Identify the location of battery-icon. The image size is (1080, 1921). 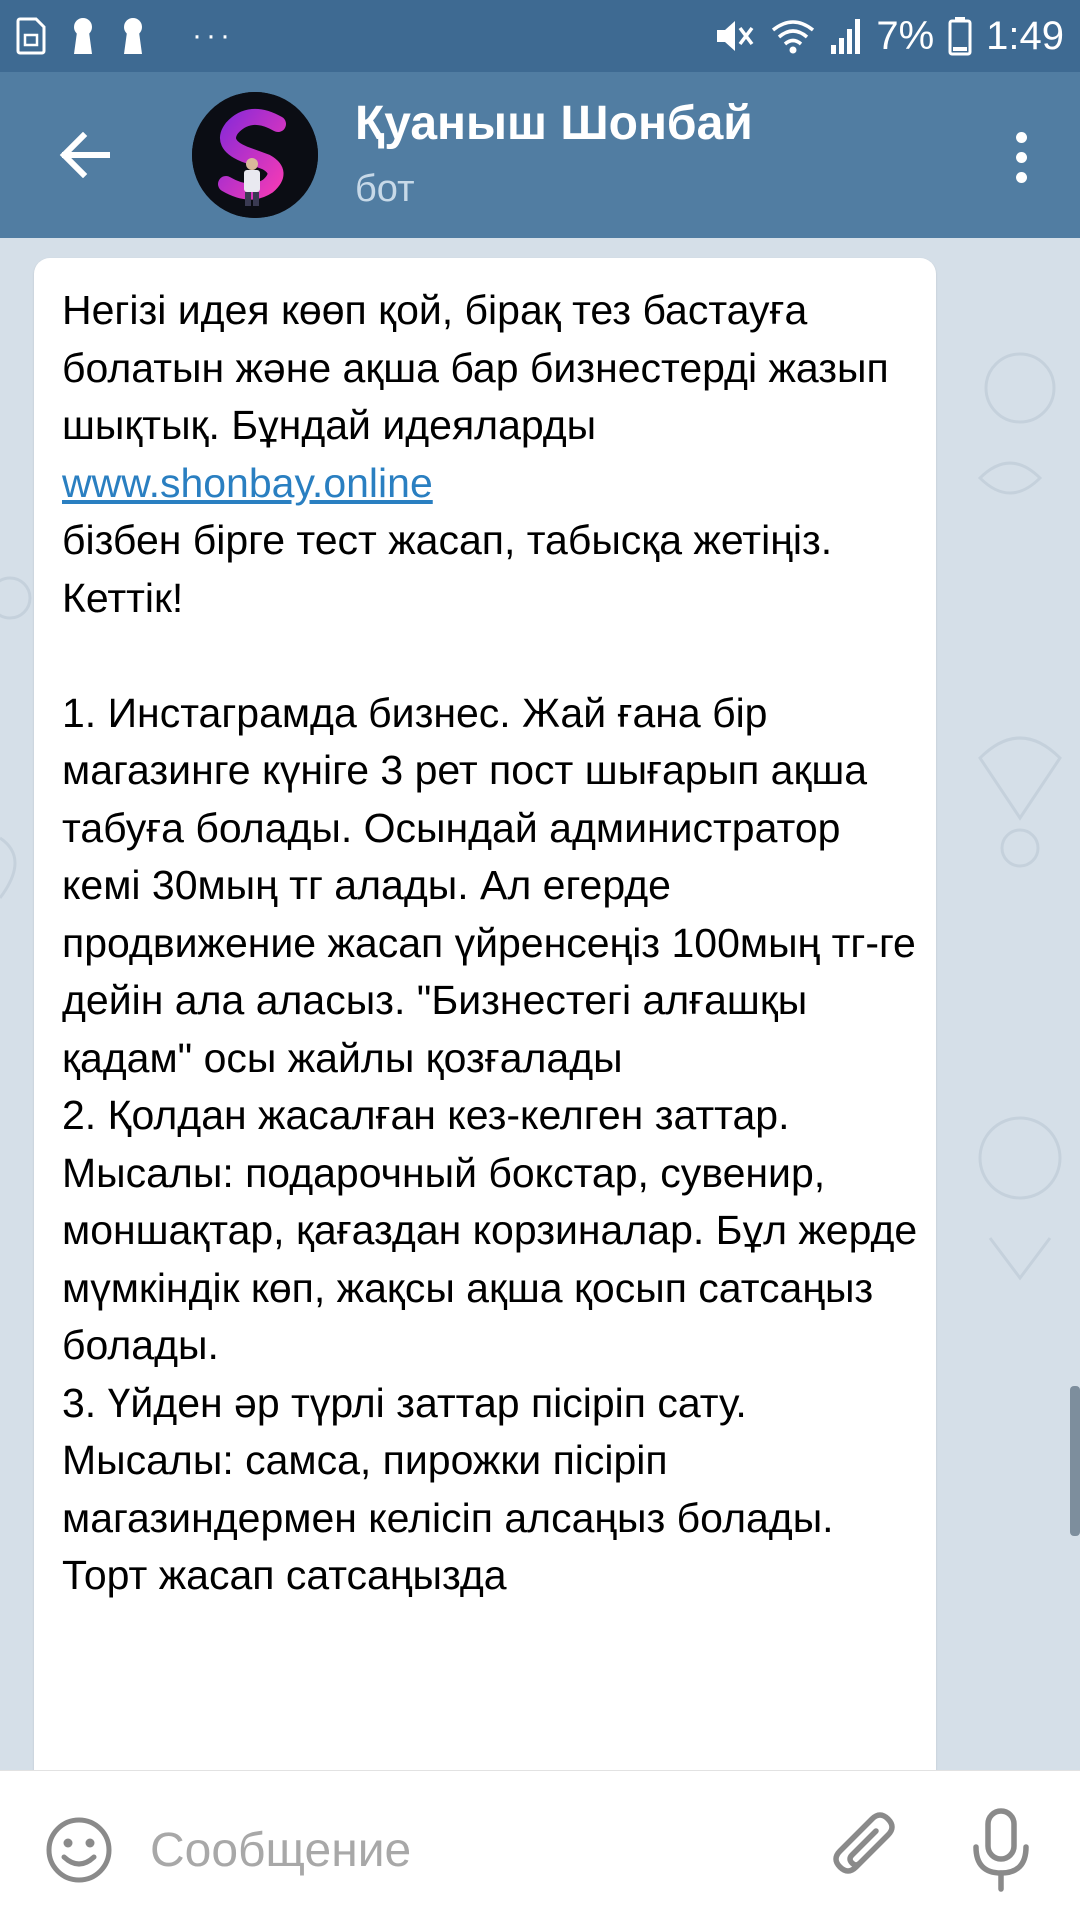
(960, 36).